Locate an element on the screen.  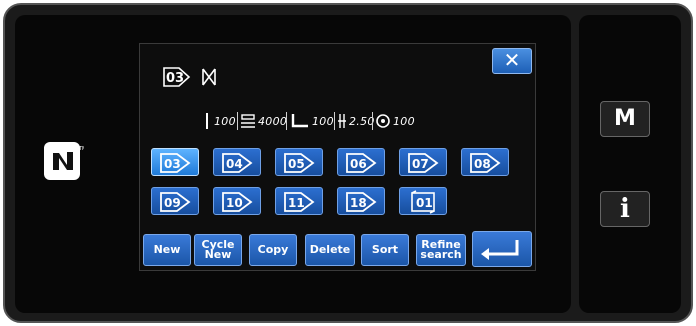
info-button: i is located at coordinates (625, 209).